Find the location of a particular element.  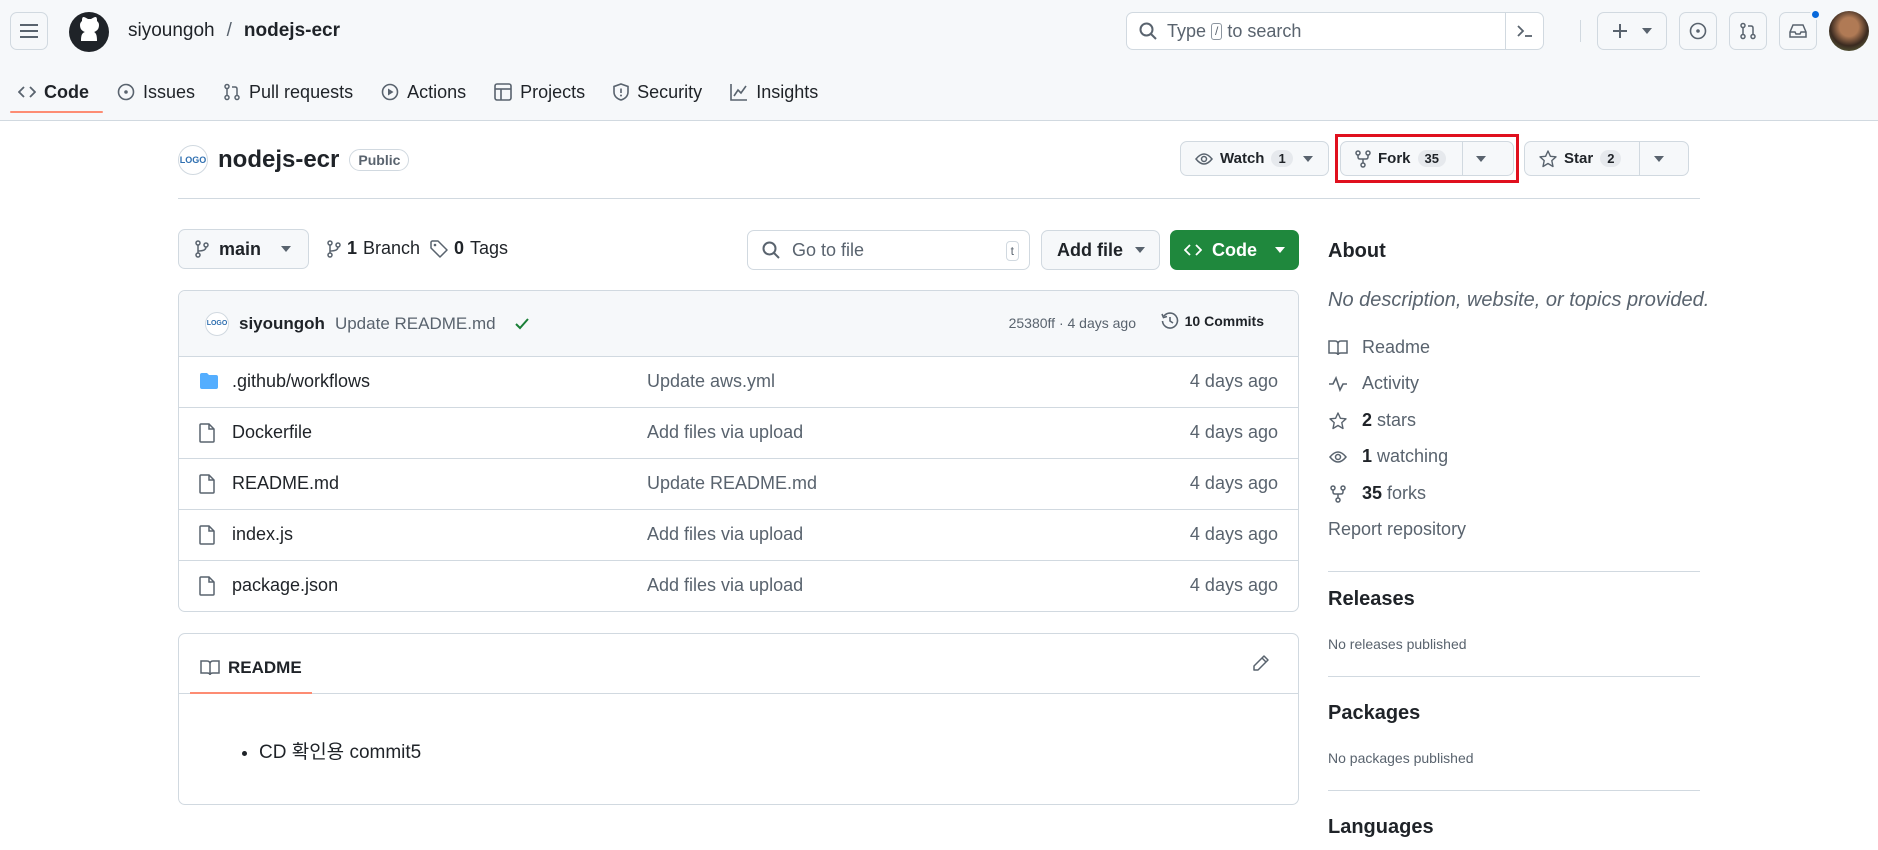

stars-label: stars is located at coordinates (1397, 420).